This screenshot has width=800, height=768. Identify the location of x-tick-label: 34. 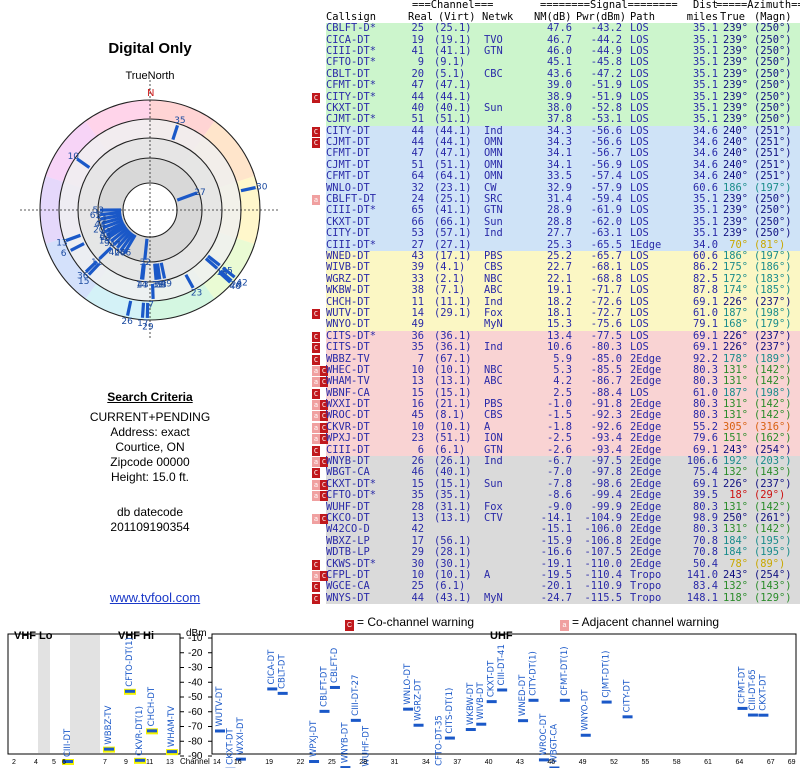
(426, 762).